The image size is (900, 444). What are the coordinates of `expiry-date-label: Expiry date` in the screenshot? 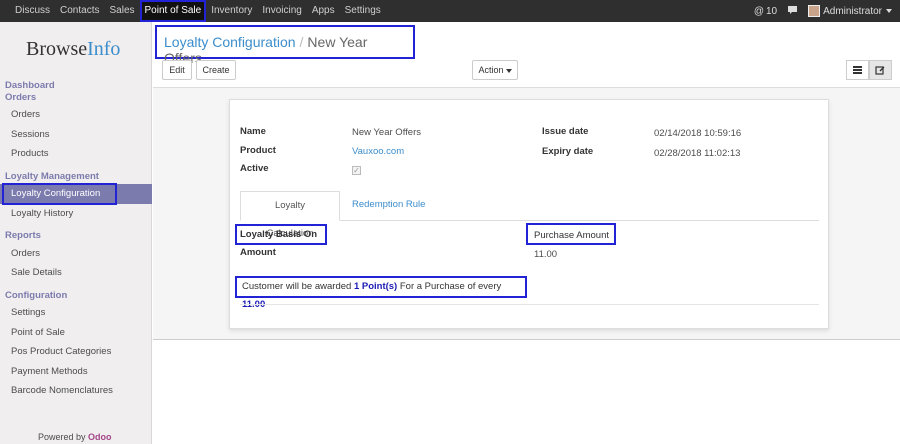 It's located at (568, 151).